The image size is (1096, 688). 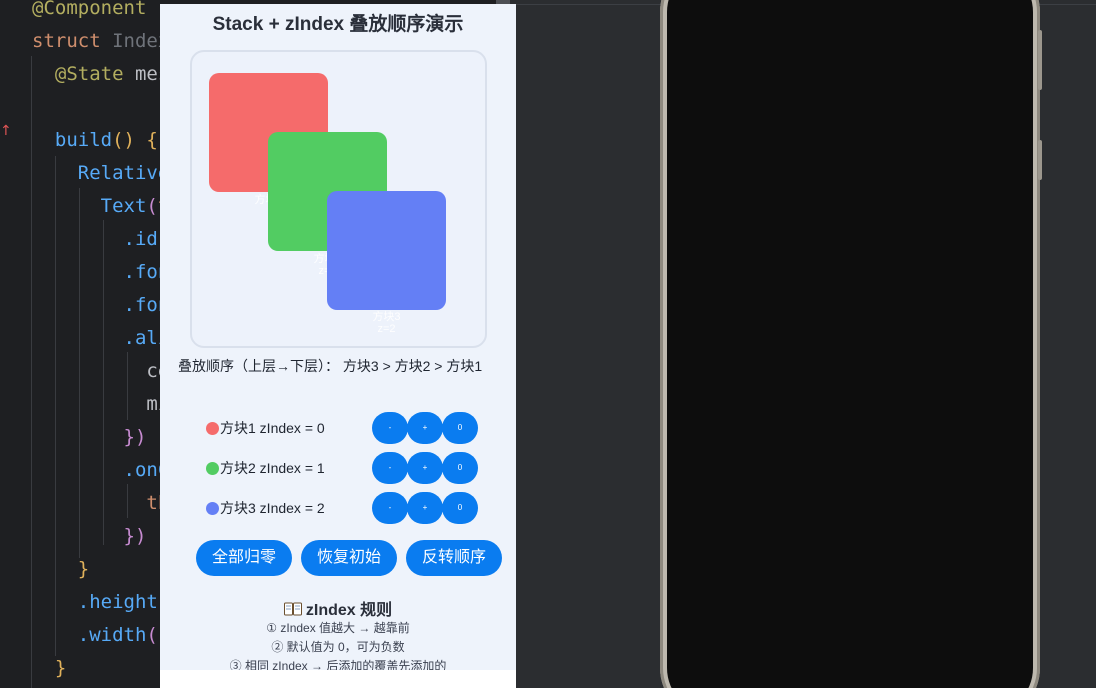 I want to click on code-line: build() {, so click(x=95, y=140).